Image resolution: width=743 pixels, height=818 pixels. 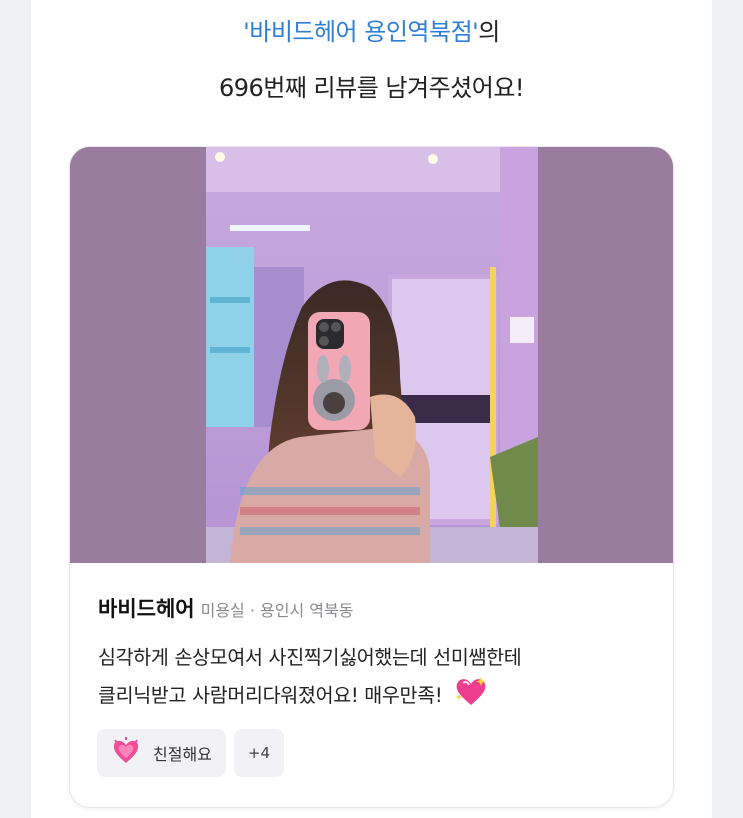 I want to click on shop-info-row: 바비드헤어 미용실 · 용인시 역북동, so click(x=225, y=608).